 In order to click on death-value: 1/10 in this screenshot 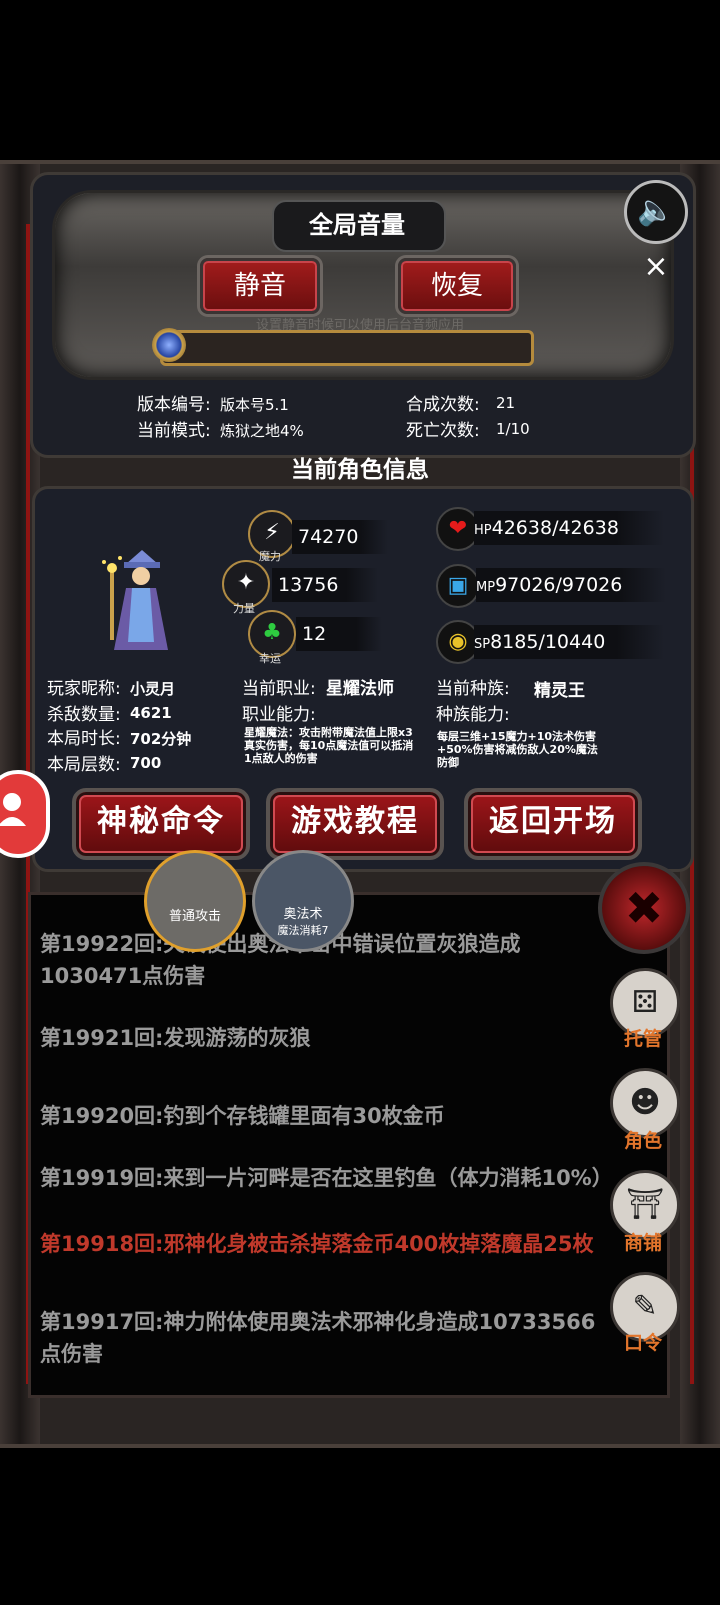, I will do `click(513, 429)`.